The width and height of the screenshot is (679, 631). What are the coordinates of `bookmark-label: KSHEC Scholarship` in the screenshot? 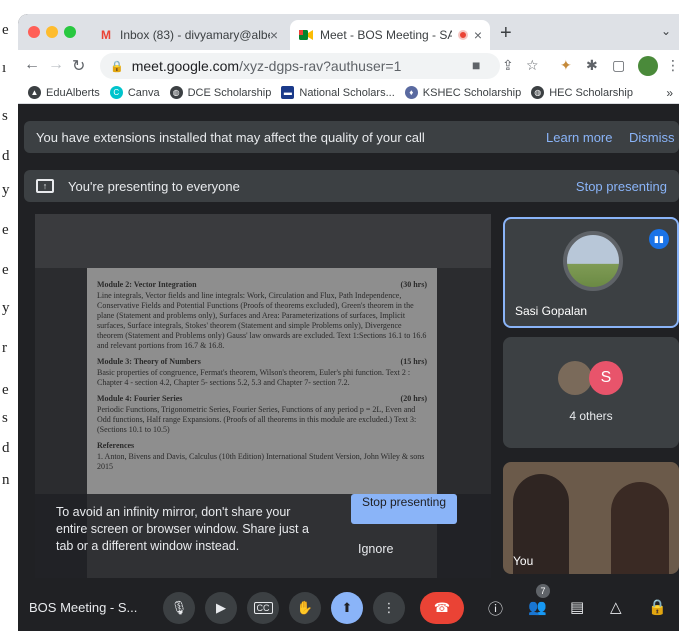 It's located at (472, 92).